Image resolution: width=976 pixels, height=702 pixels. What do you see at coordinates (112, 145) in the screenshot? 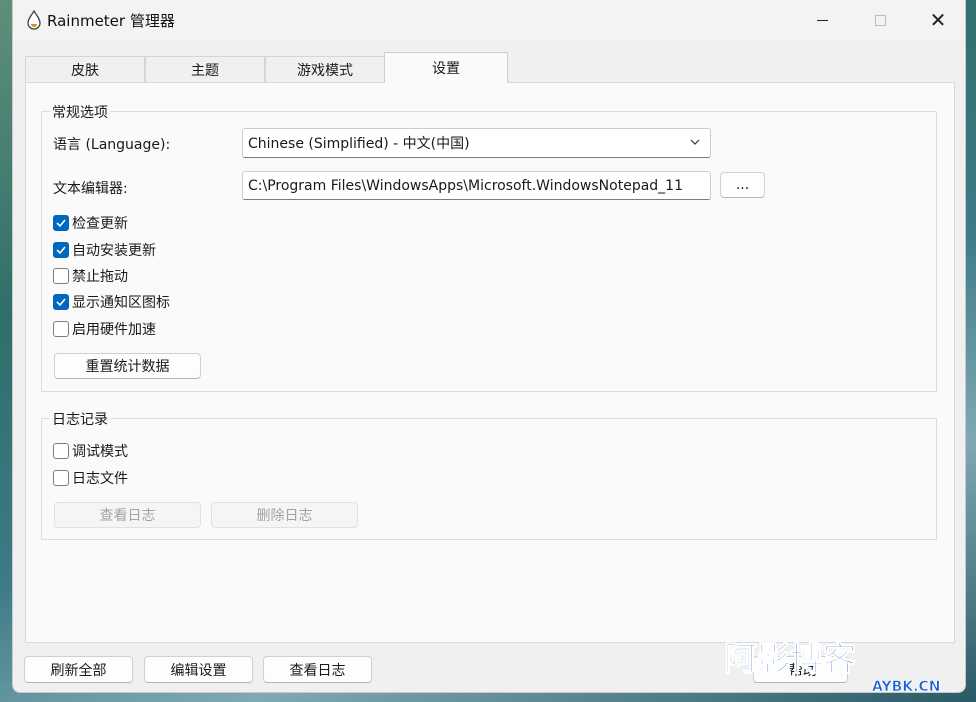
I see `language-label: 语言 (Language):` at bounding box center [112, 145].